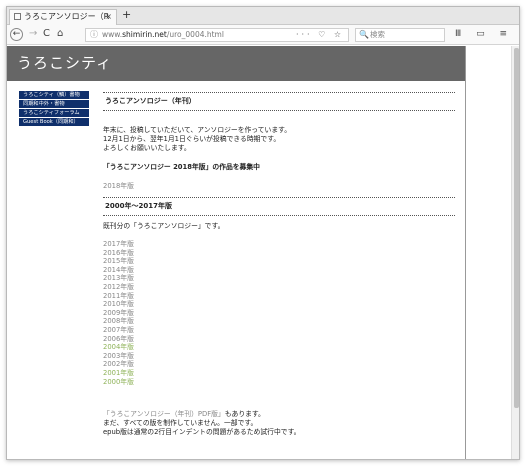 This screenshot has height=470, width=530. What do you see at coordinates (244, 414) in the screenshot?
I see `pdf-note-tail: もあります。` at bounding box center [244, 414].